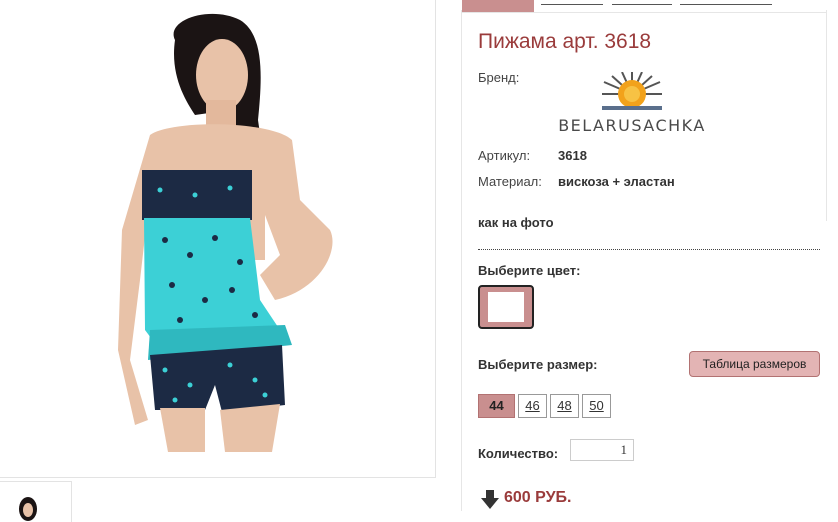  Describe the element at coordinates (754, 364) in the screenshot. I see `size-table-button: Таблица размеров` at that location.